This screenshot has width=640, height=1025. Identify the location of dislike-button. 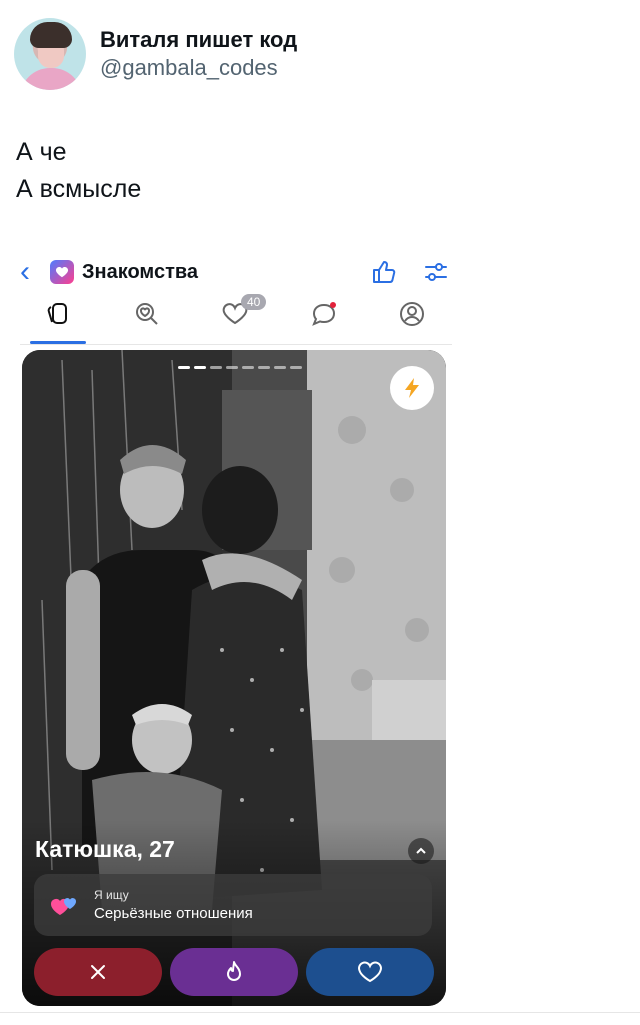
(98, 972).